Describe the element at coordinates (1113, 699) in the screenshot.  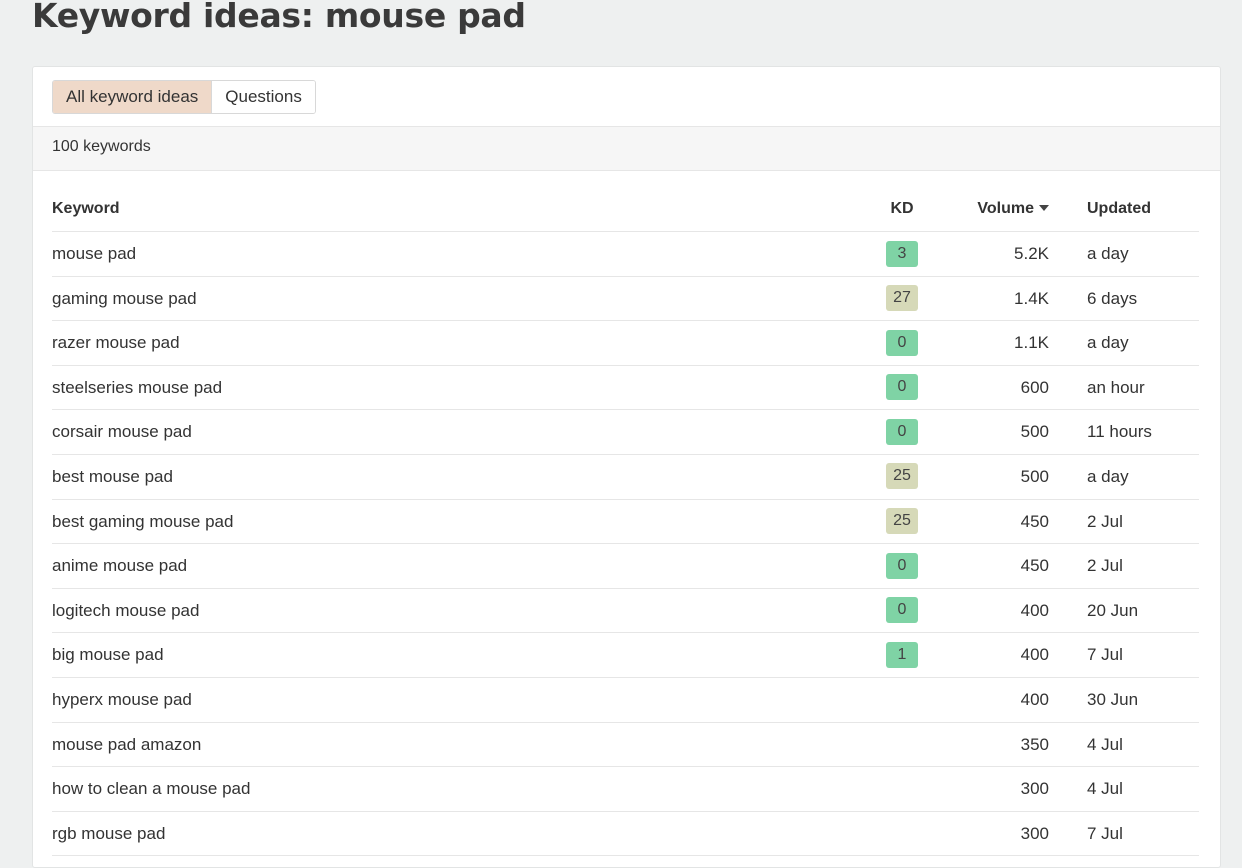
I see `updated-cell: 30 Jun` at that location.